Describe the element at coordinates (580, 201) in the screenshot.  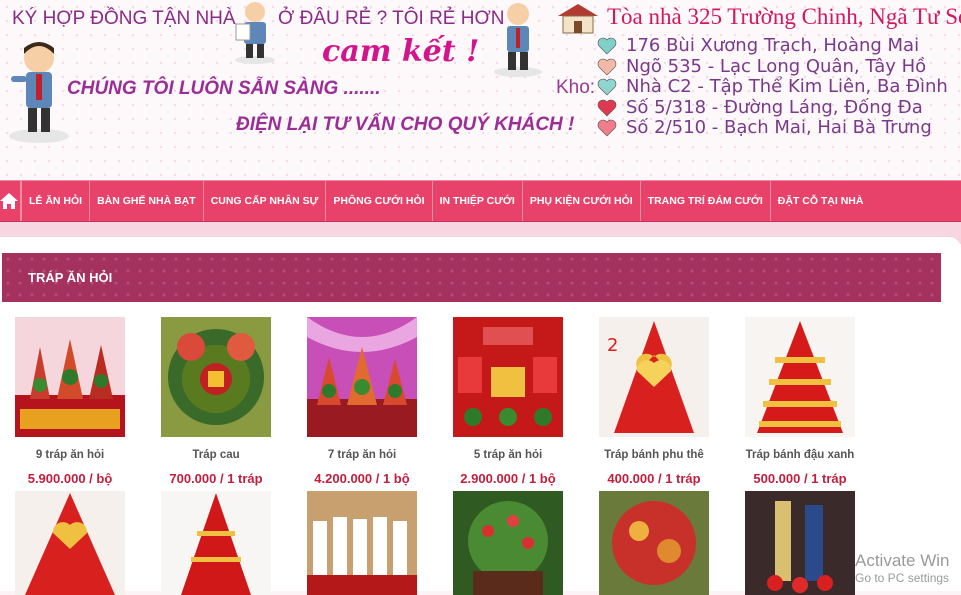
I see `nav-item-phu-kien: PHỤ KIỆN CƯỚI HỎI` at that location.